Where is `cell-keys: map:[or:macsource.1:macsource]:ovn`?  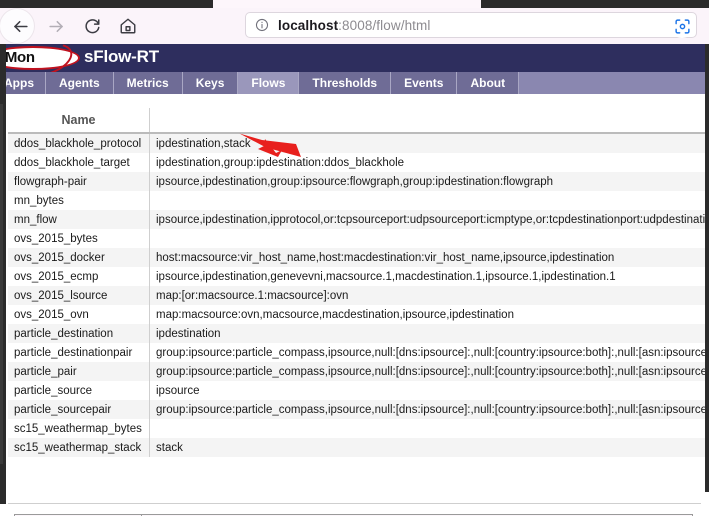
cell-keys: map:[or:macsource.1:macsource]:ovn is located at coordinates (429, 295).